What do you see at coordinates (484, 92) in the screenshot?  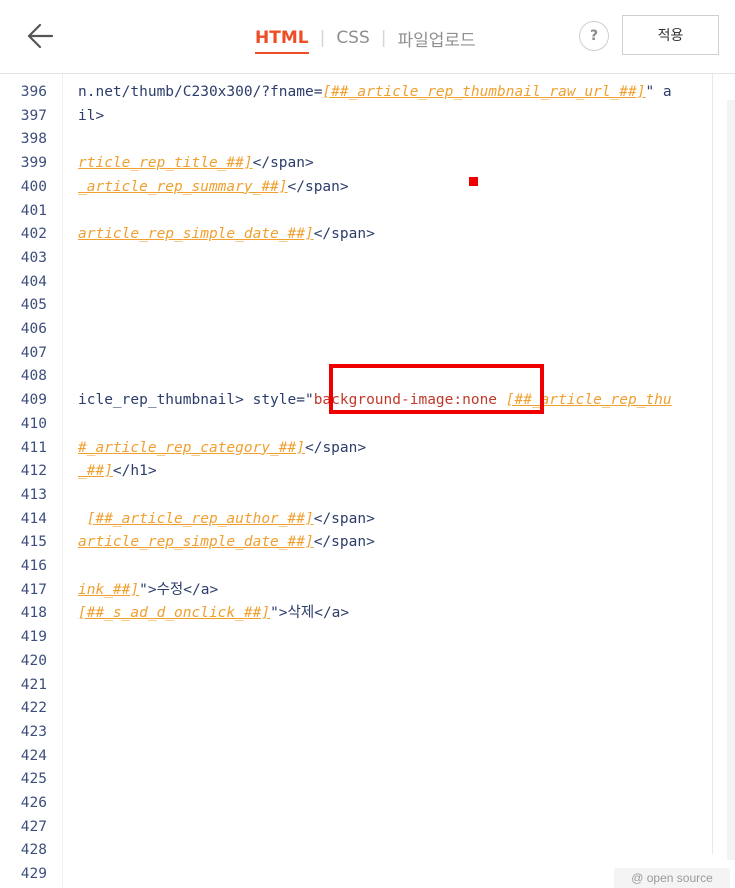 I see `code-token: [##_article_rep_thumbnail_raw_url_##]` at bounding box center [484, 92].